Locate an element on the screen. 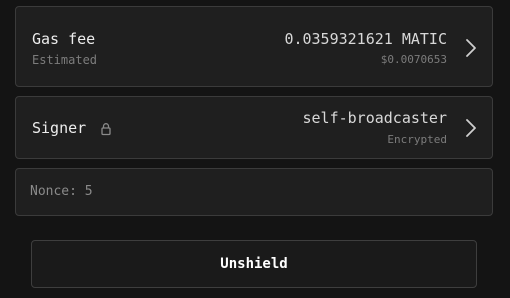 The height and width of the screenshot is (298, 510). gas-fee-label: Gas fee is located at coordinates (64, 39).